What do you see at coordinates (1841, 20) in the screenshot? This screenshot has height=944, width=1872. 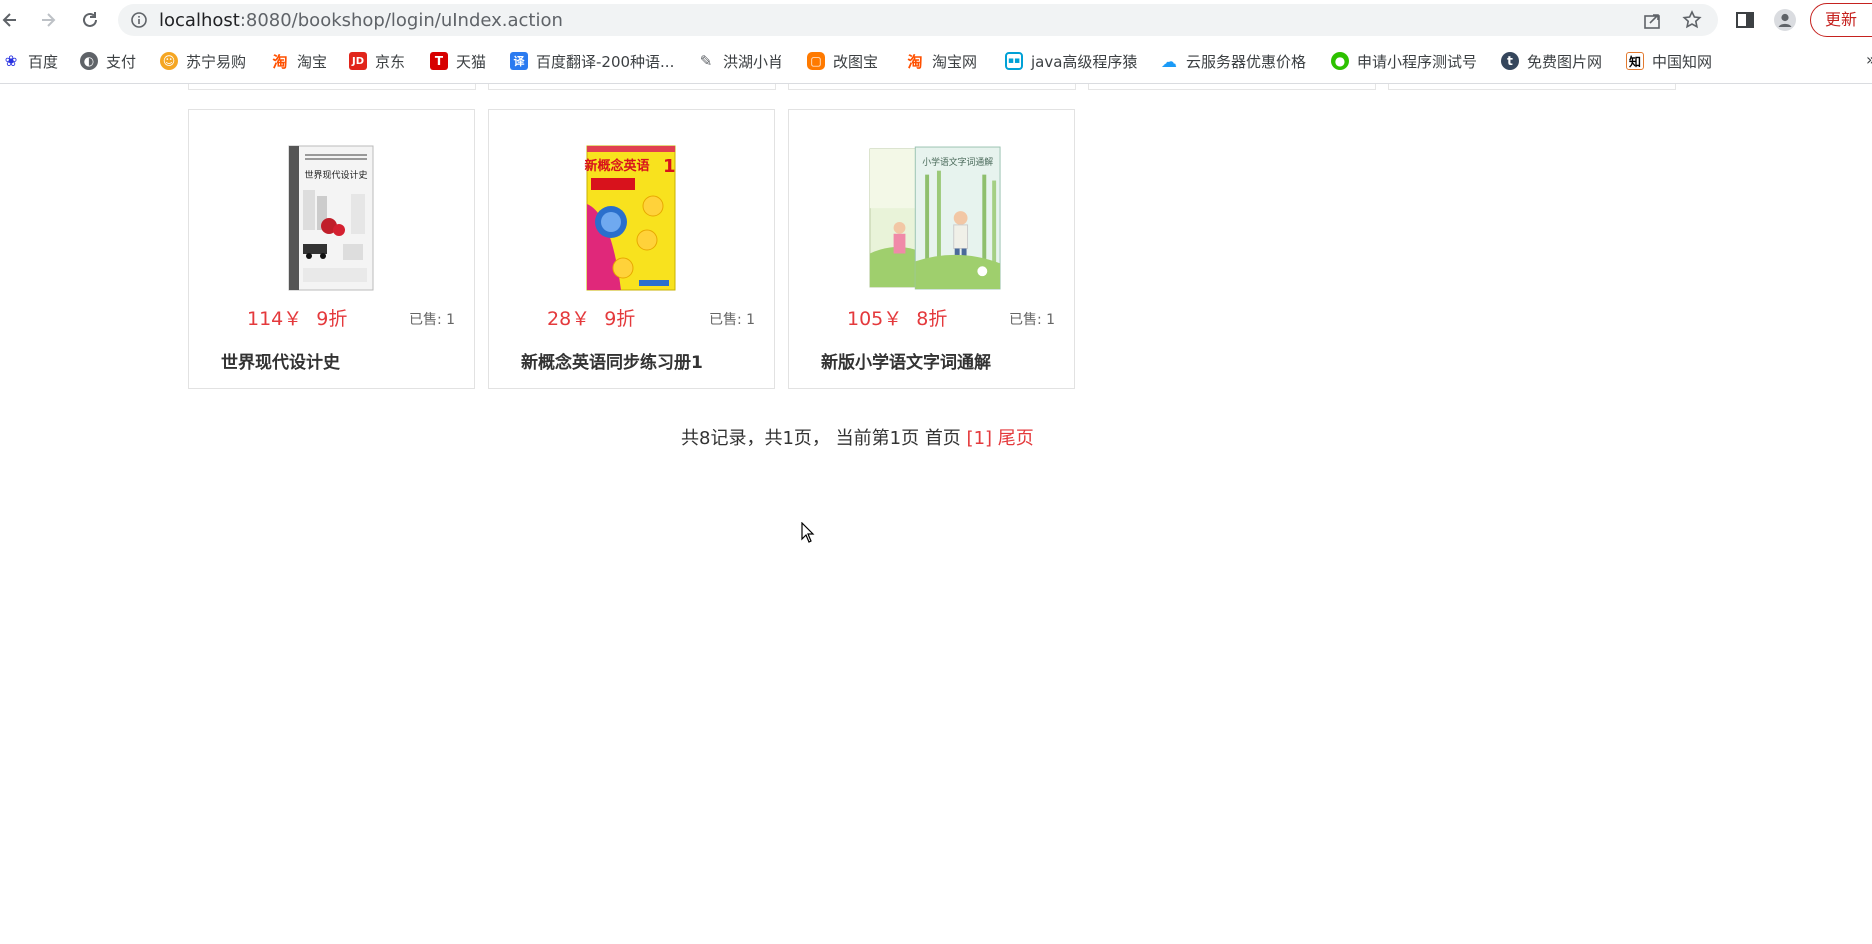 I see `update-button: 更新` at bounding box center [1841, 20].